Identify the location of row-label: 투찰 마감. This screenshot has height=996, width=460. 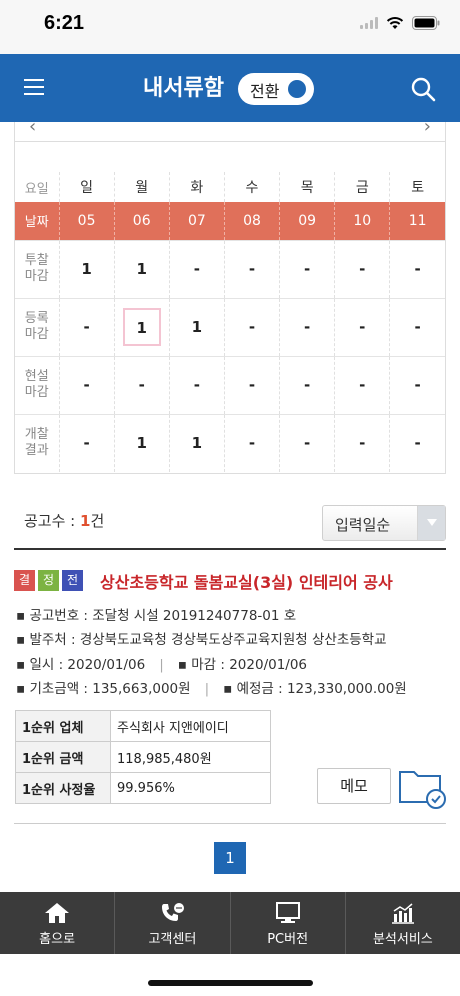
(37, 268).